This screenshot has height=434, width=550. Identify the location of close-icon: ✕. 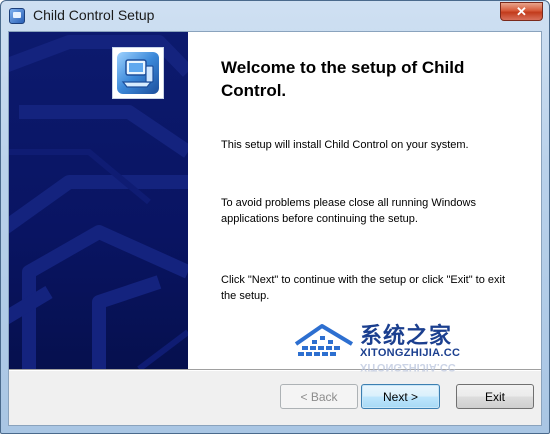
(521, 11).